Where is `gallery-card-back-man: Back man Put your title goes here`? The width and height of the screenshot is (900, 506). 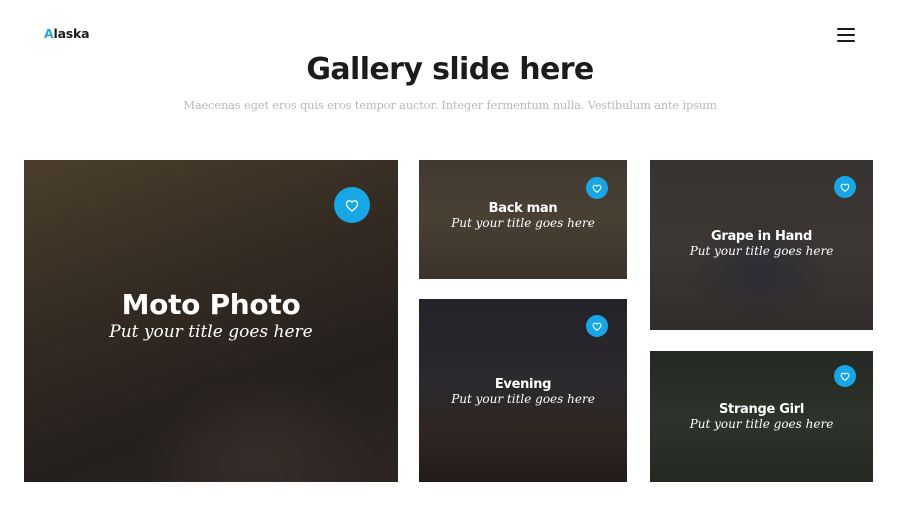
gallery-card-back-man: Back man Put your title goes here is located at coordinates (523, 219).